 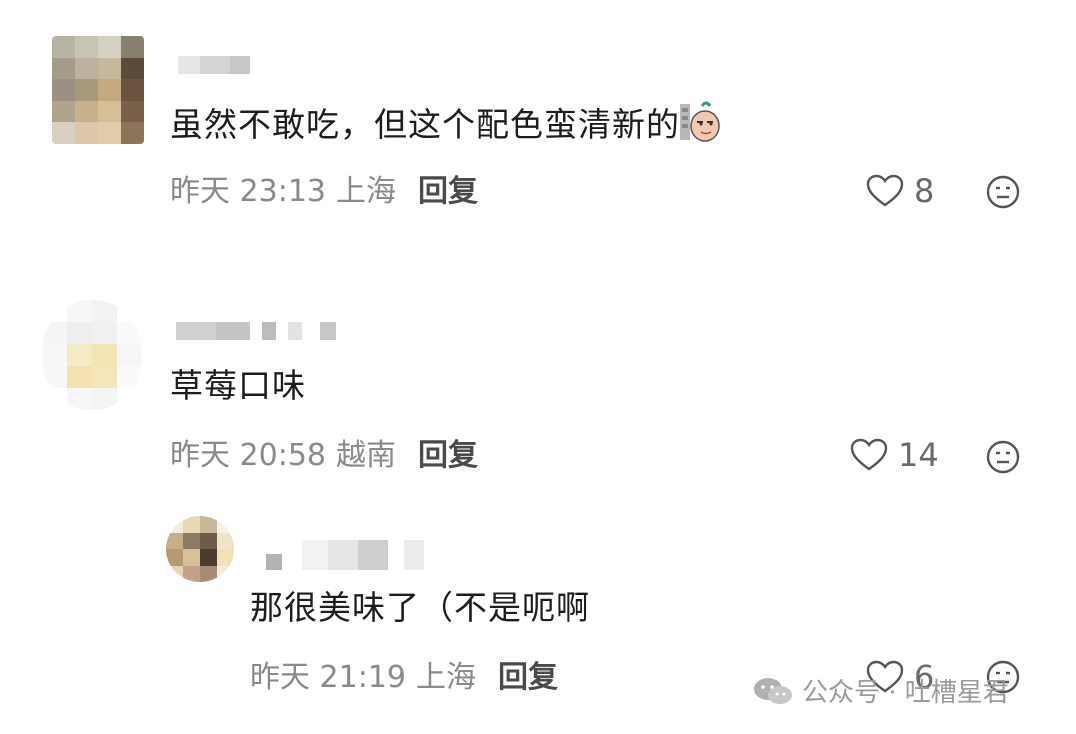 What do you see at coordinates (894, 455) in the screenshot?
I see `like-button: 14` at bounding box center [894, 455].